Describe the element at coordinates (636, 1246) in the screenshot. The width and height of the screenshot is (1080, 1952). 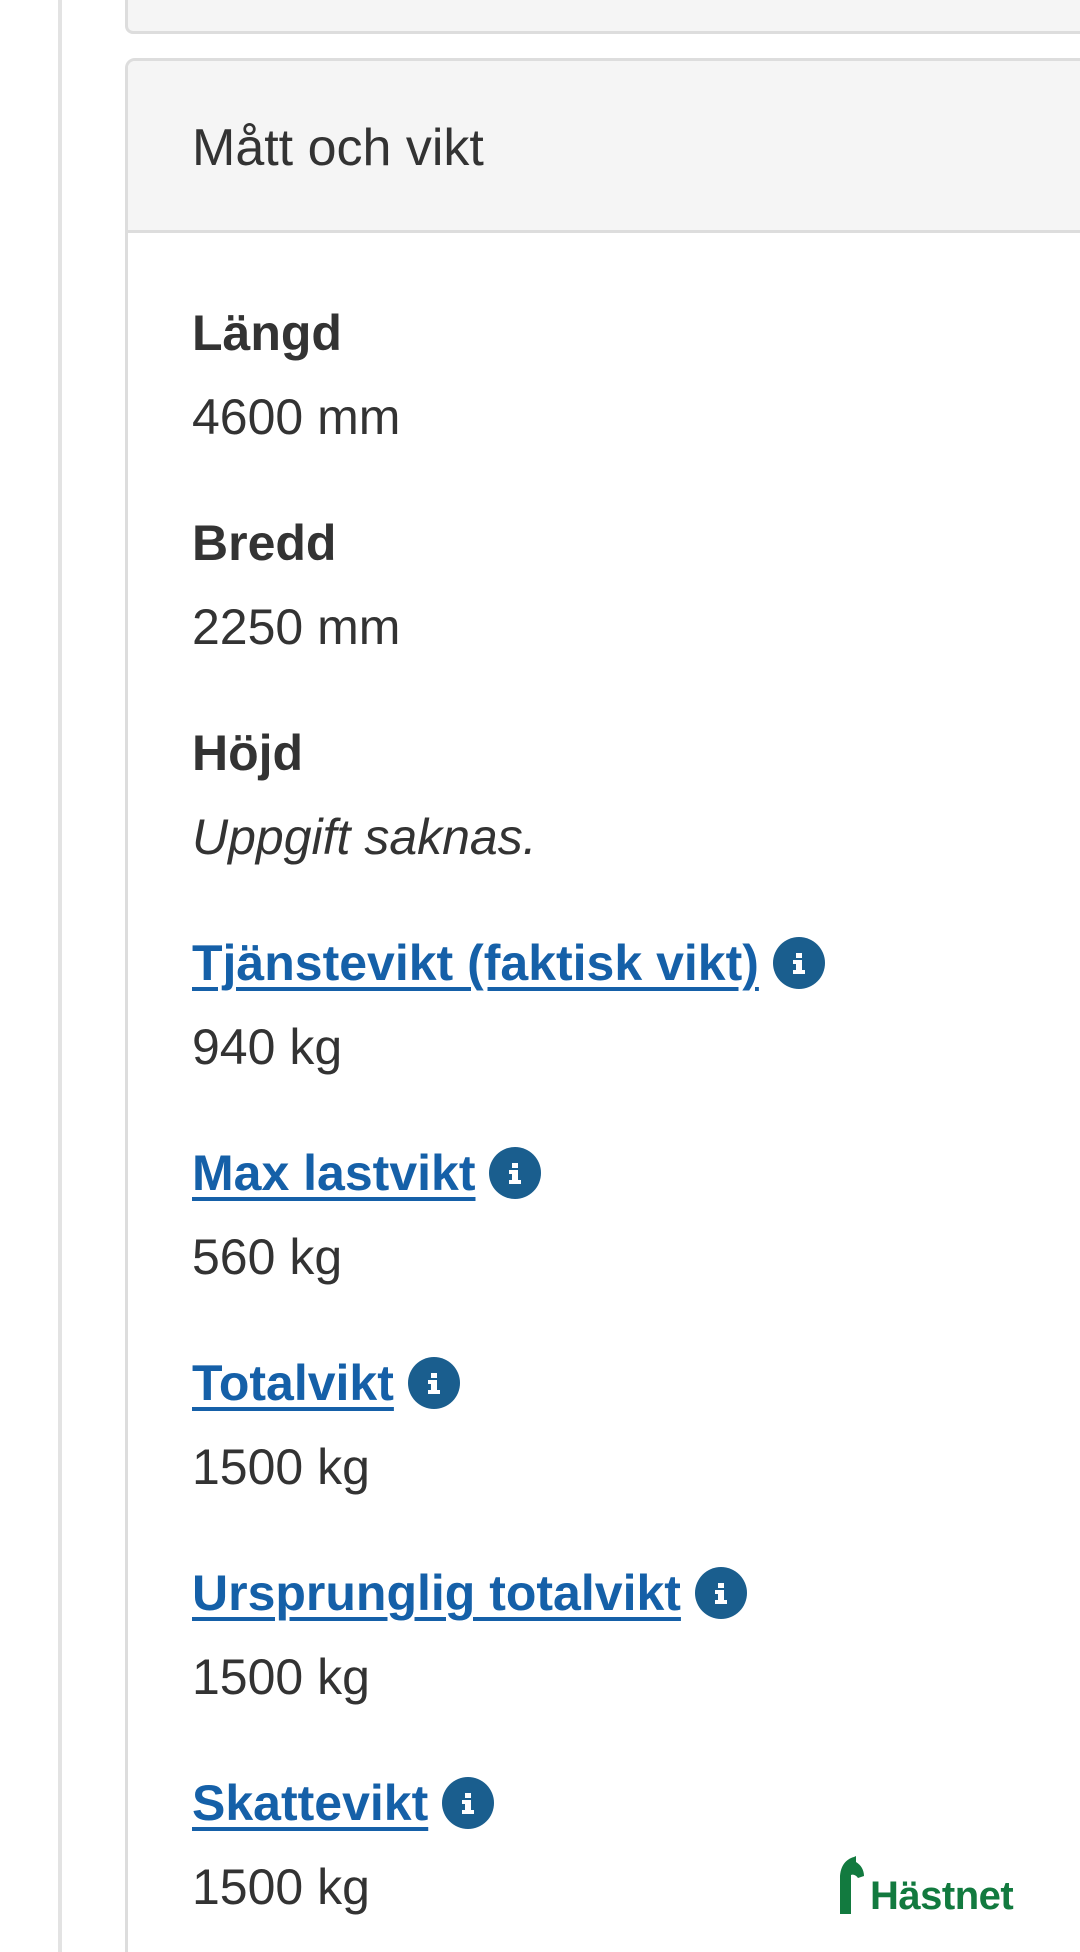
I see `field-max-lastvikt: Max lastvikt 560 kg` at that location.